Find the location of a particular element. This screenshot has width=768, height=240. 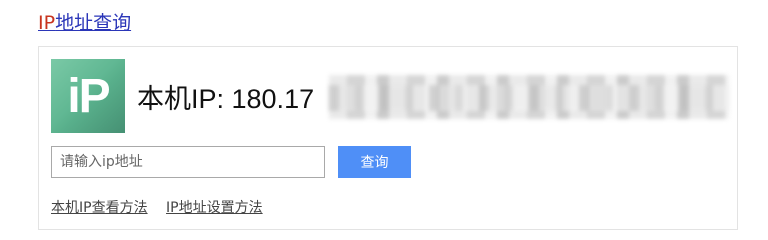

help-links: 本机IP查看方法 IP地址设置方法 is located at coordinates (164, 207).